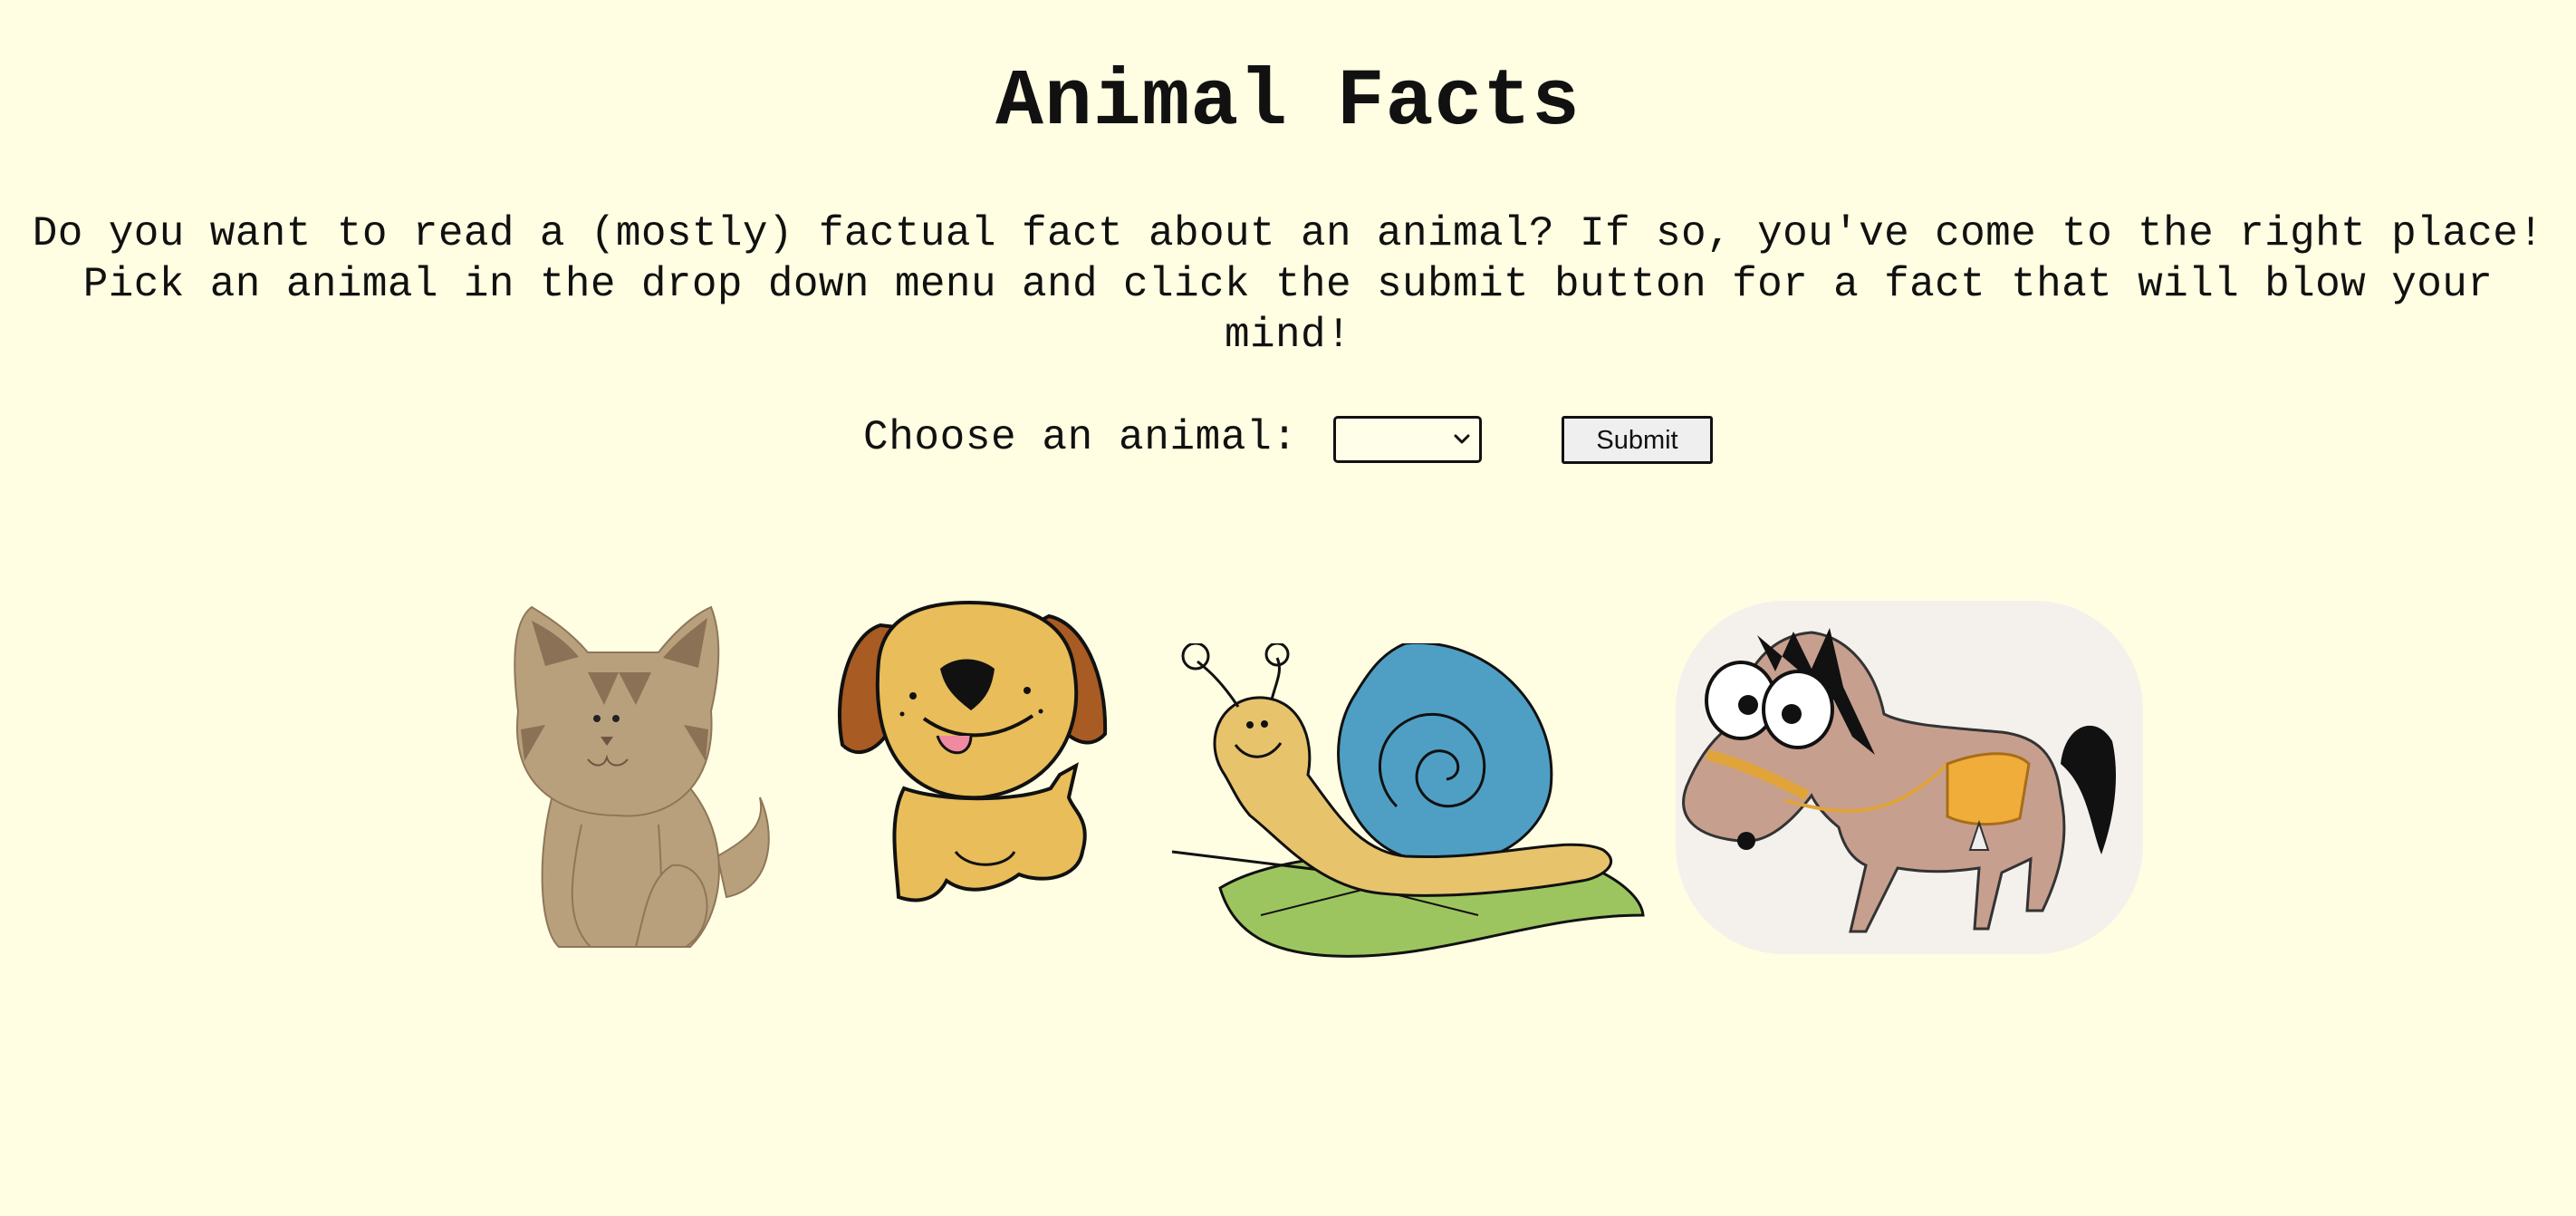 The height and width of the screenshot is (1216, 2576). I want to click on dog-icon, so click(973, 751).